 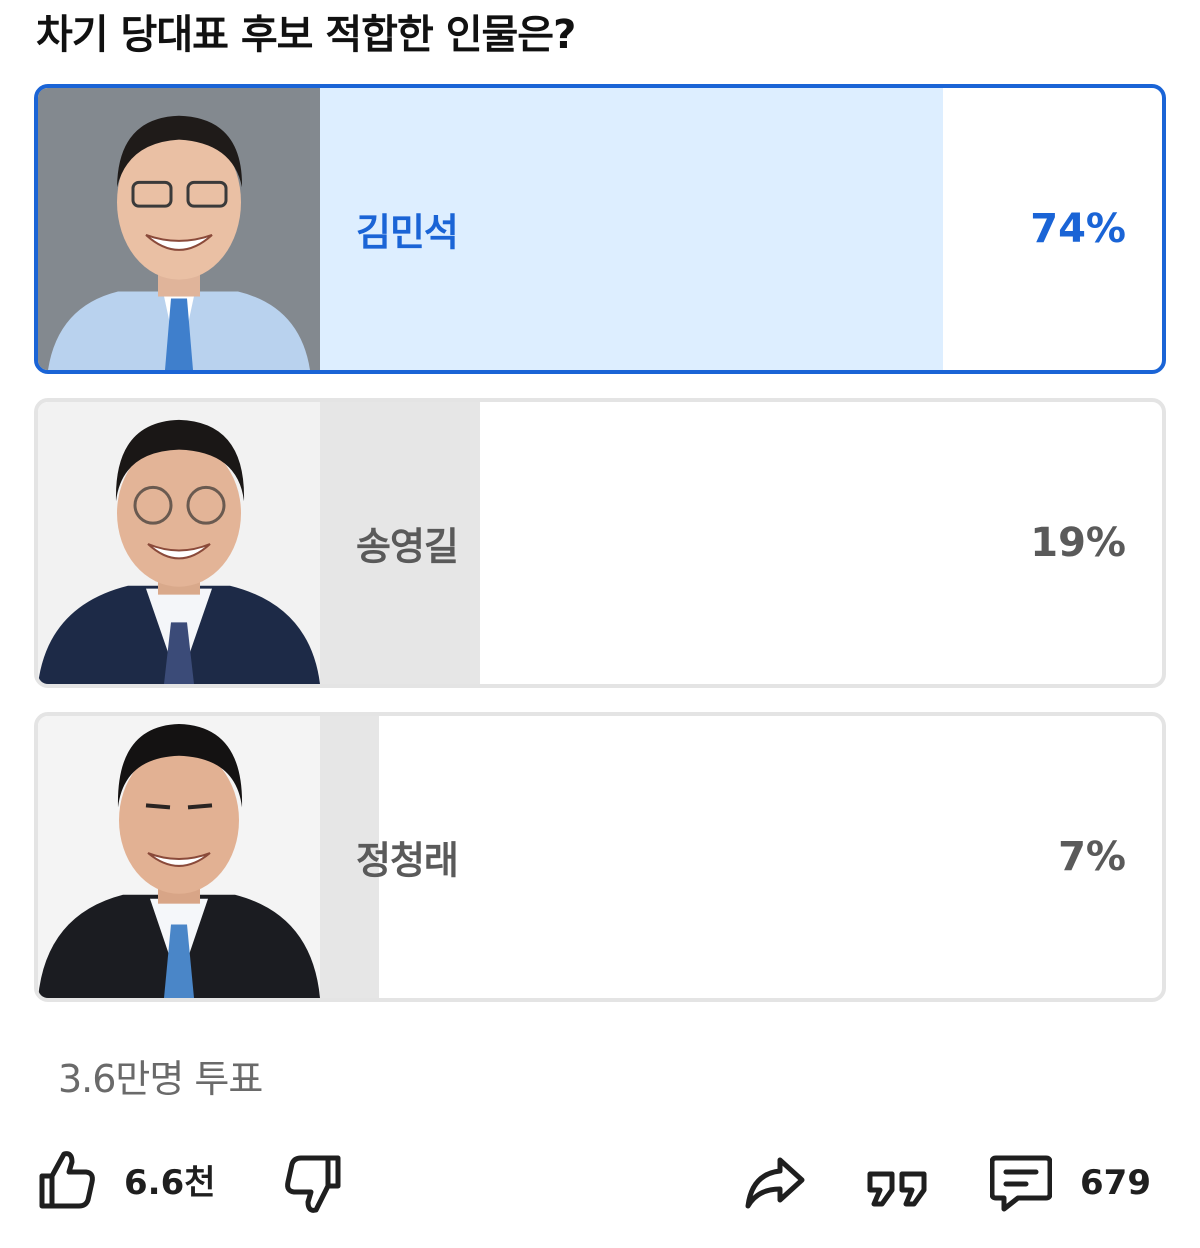 I want to click on option-name-3: 정청래, so click(x=407, y=860).